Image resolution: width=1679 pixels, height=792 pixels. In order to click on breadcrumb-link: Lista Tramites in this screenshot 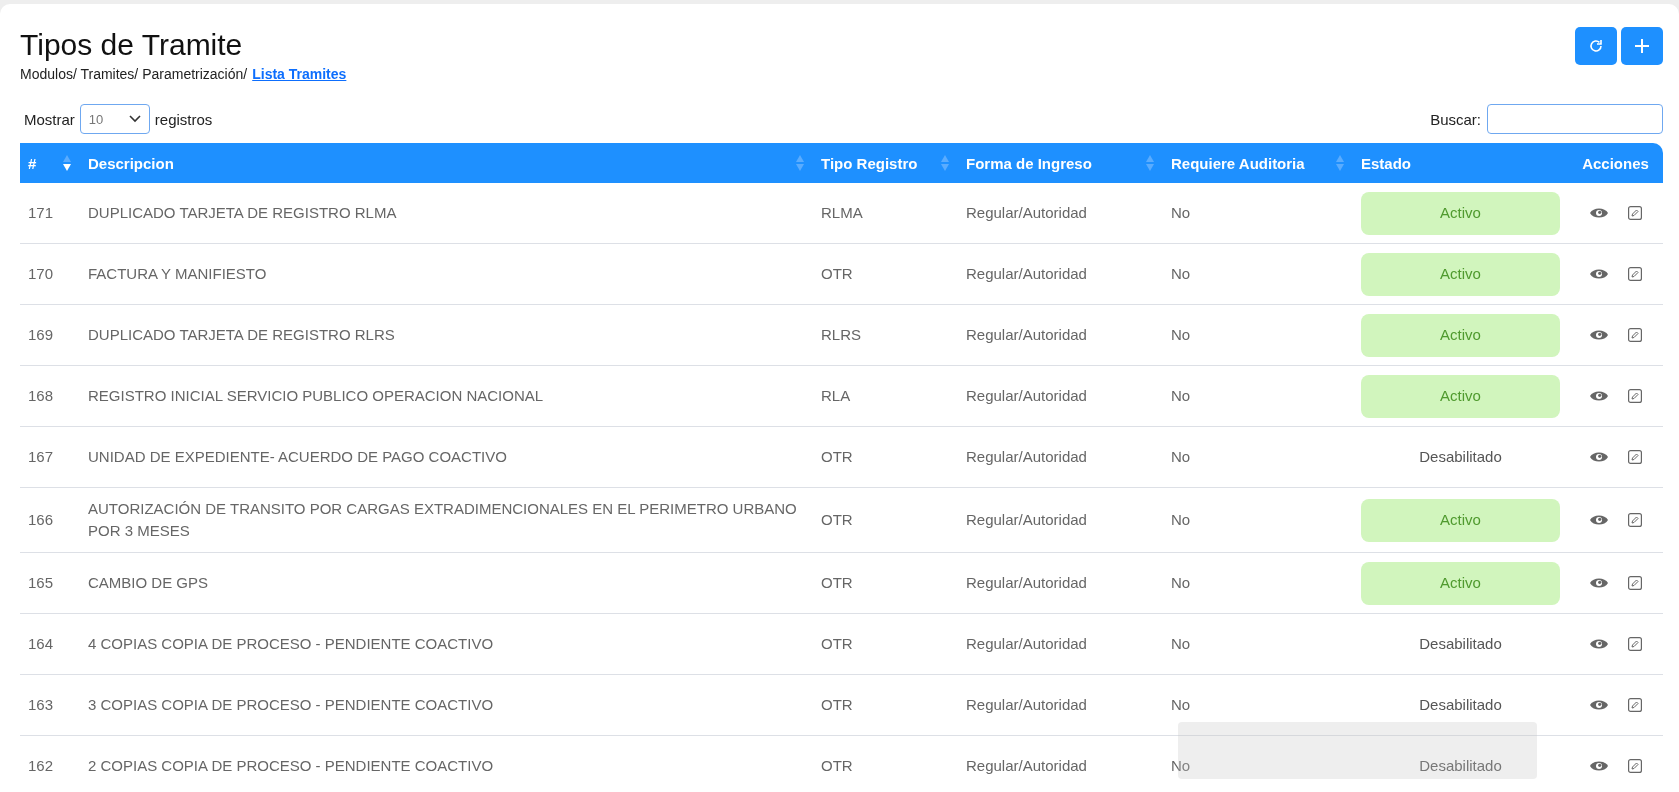, I will do `click(299, 74)`.